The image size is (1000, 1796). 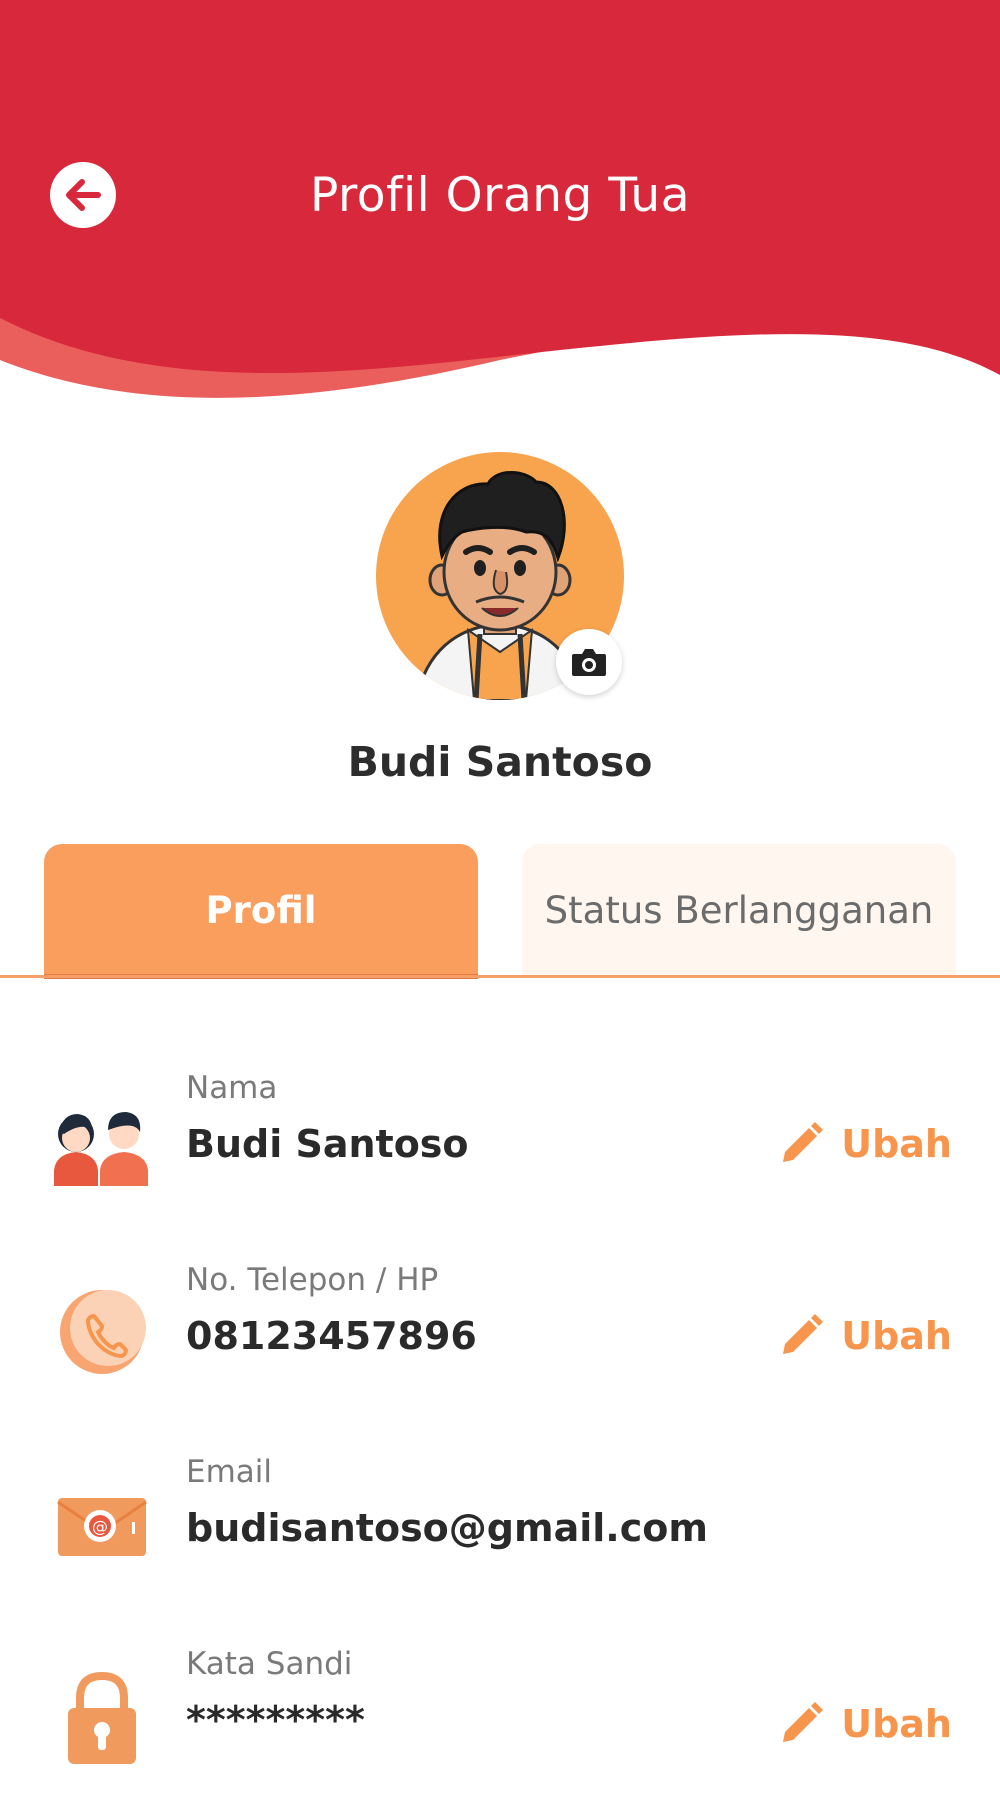 I want to click on field-label: No. Telepon / HP, so click(x=312, y=1280).